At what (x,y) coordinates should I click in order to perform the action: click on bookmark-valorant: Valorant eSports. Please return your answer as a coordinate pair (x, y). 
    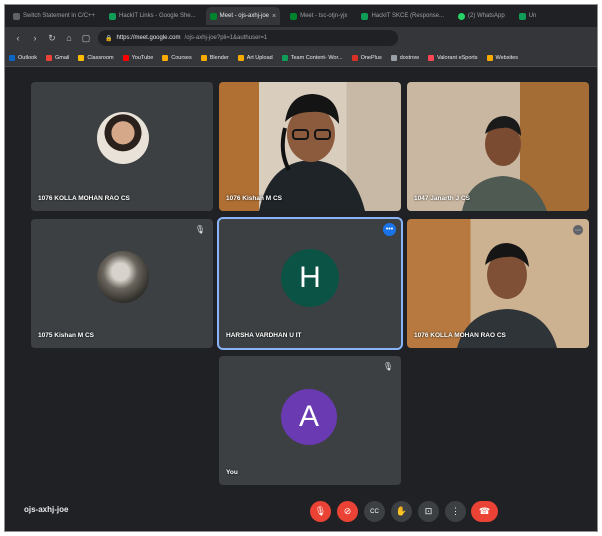
    Looking at the image, I should click on (452, 57).